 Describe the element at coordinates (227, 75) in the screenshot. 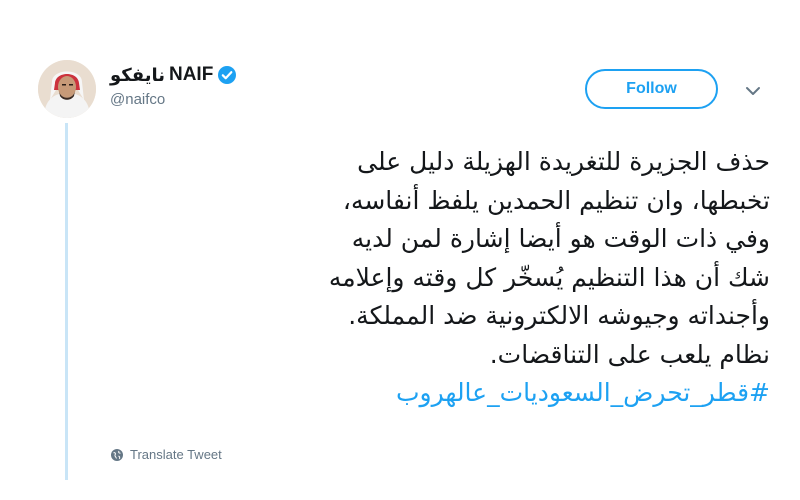

I see `verified-badge-icon` at that location.